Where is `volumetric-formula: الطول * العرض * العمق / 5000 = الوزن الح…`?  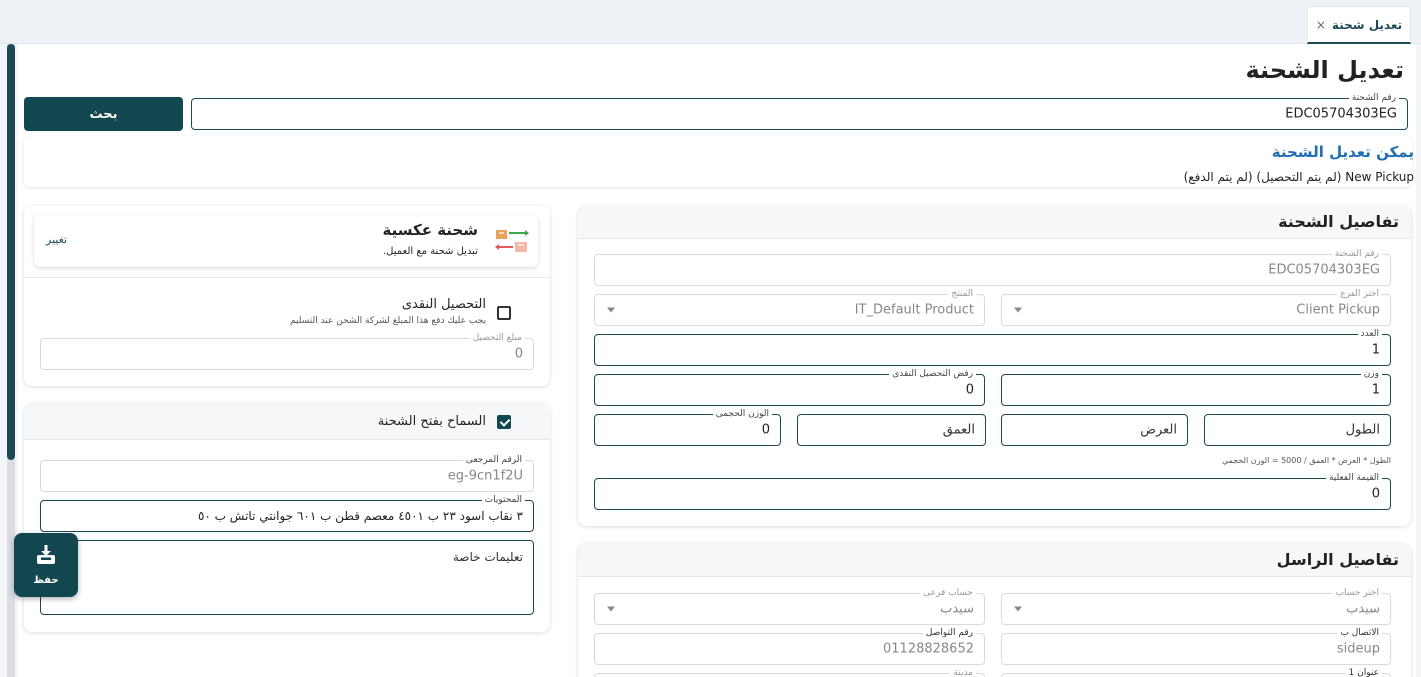 volumetric-formula: الطول * العرض * العمق / 5000 = الوزن الح… is located at coordinates (1306, 460).